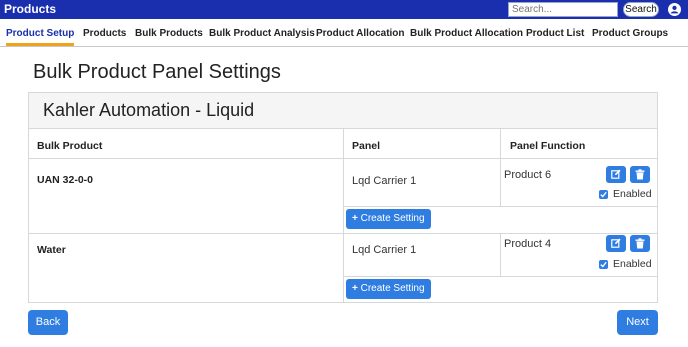  What do you see at coordinates (343, 111) in the screenshot?
I see `panel-header: Kahler Automation - Liquid` at bounding box center [343, 111].